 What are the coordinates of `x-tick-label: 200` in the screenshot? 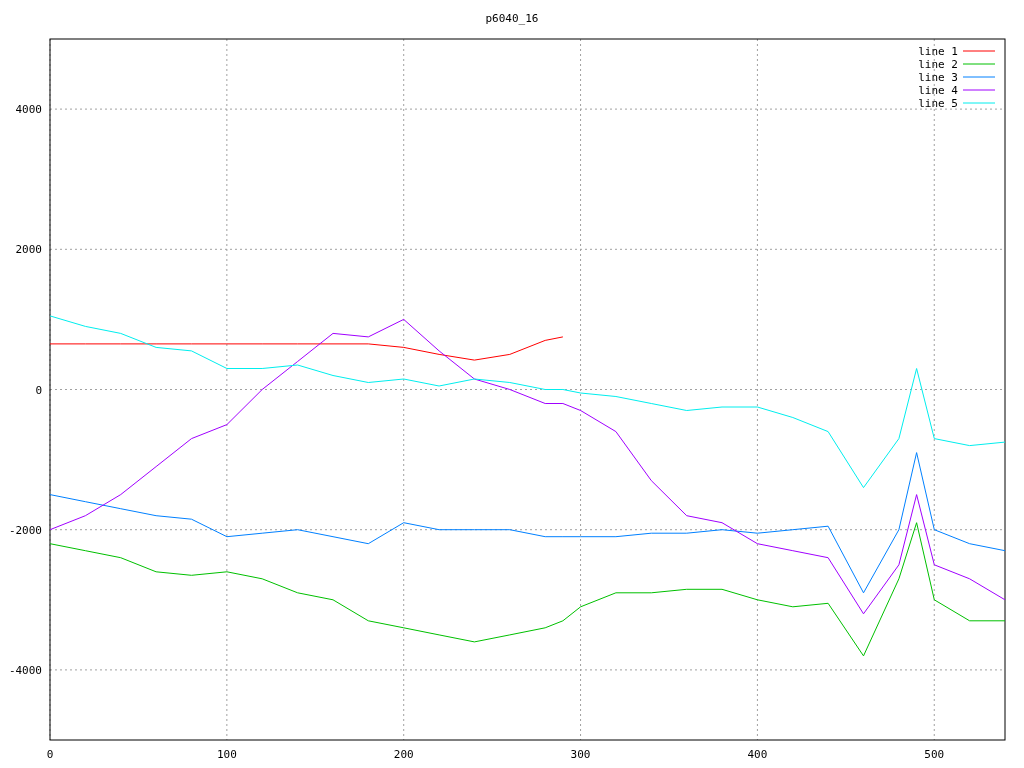 It's located at (403, 754).